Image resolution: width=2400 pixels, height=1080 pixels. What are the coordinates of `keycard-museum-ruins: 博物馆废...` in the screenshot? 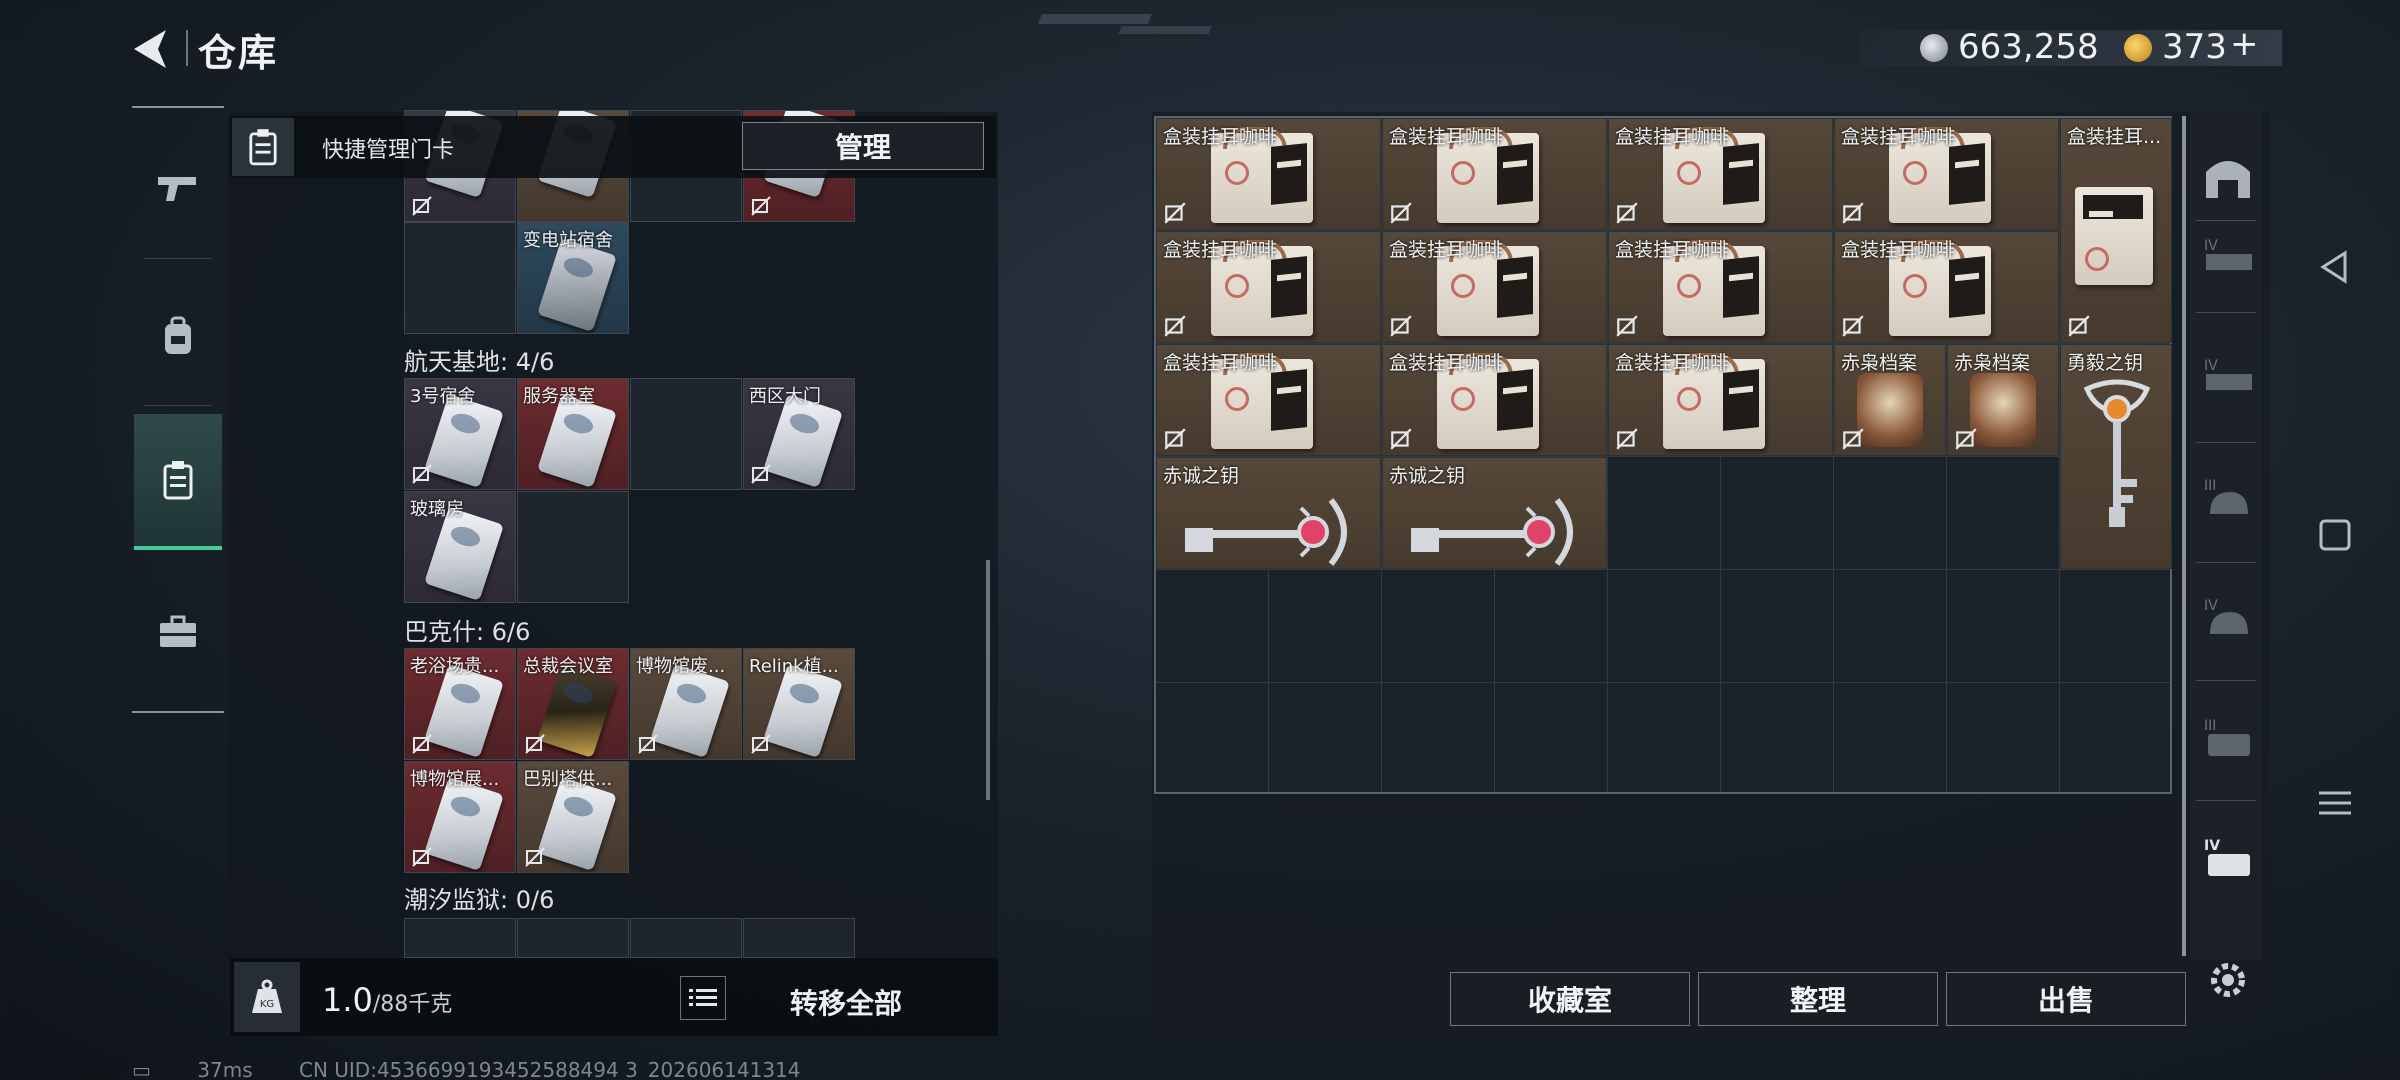 It's located at (686, 704).